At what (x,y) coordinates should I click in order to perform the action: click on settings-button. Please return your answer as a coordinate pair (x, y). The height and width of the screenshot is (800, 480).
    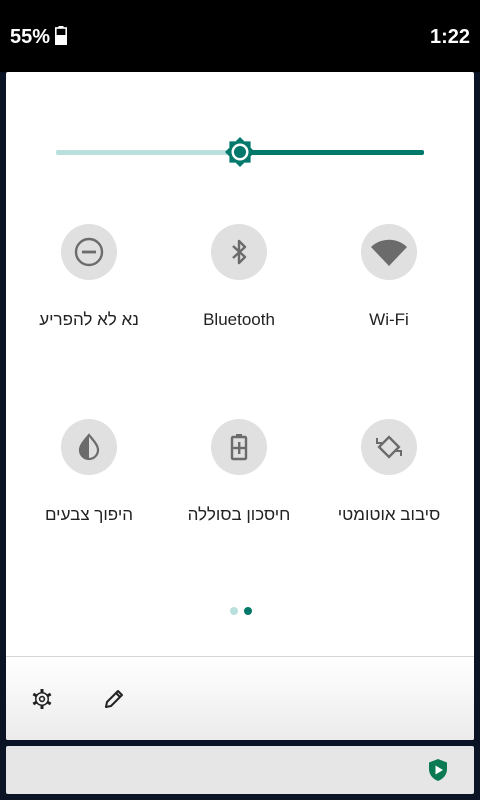
    Looking at the image, I should click on (42, 699).